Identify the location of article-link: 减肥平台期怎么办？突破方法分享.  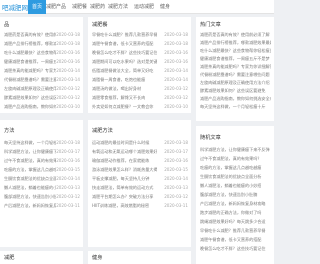
(124, 197).